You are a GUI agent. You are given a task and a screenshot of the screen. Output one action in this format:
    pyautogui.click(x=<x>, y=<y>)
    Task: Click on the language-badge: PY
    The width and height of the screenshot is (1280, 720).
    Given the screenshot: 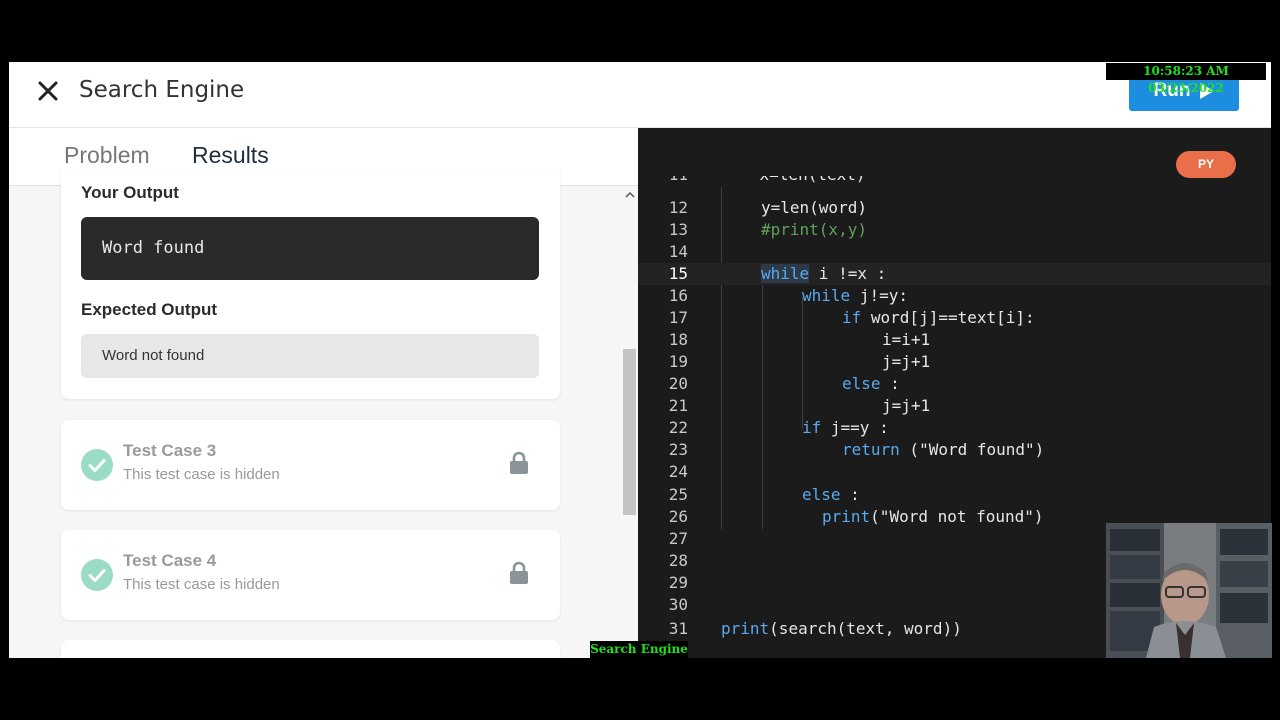 What is the action you would take?
    pyautogui.click(x=1206, y=164)
    